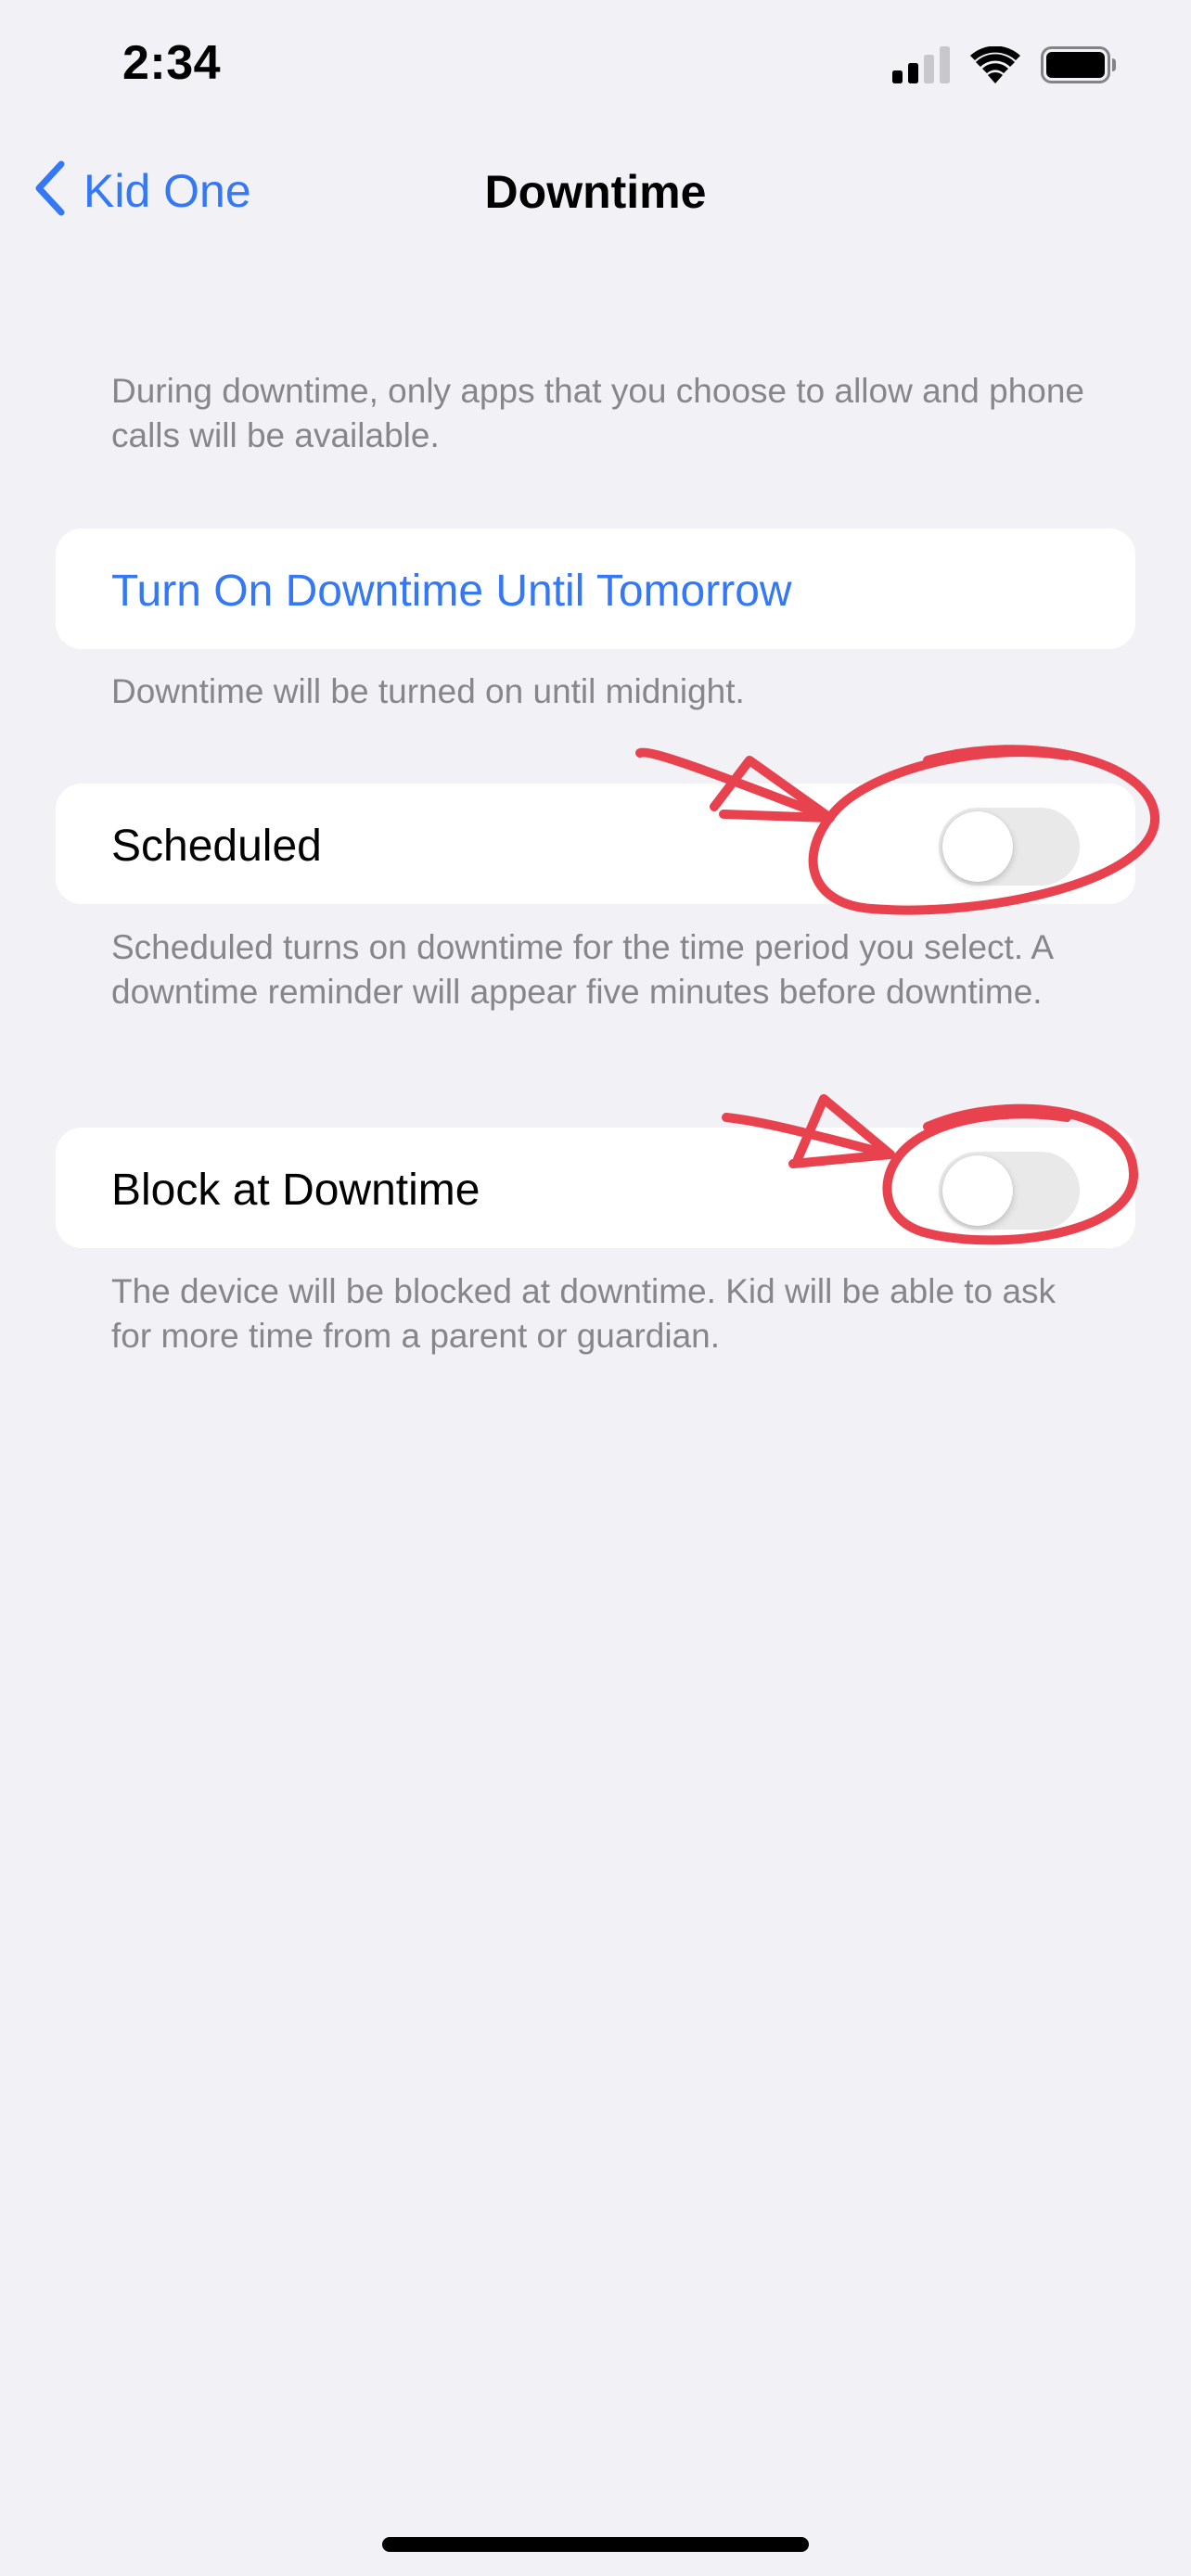  I want to click on status-icons, so click(1004, 66).